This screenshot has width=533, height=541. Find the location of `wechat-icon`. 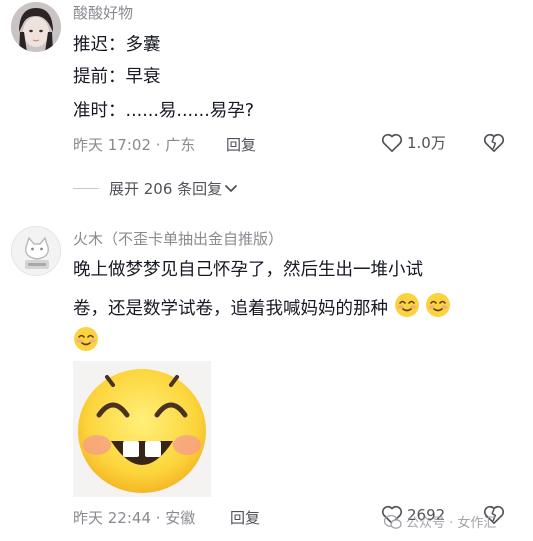

wechat-icon is located at coordinates (393, 521).